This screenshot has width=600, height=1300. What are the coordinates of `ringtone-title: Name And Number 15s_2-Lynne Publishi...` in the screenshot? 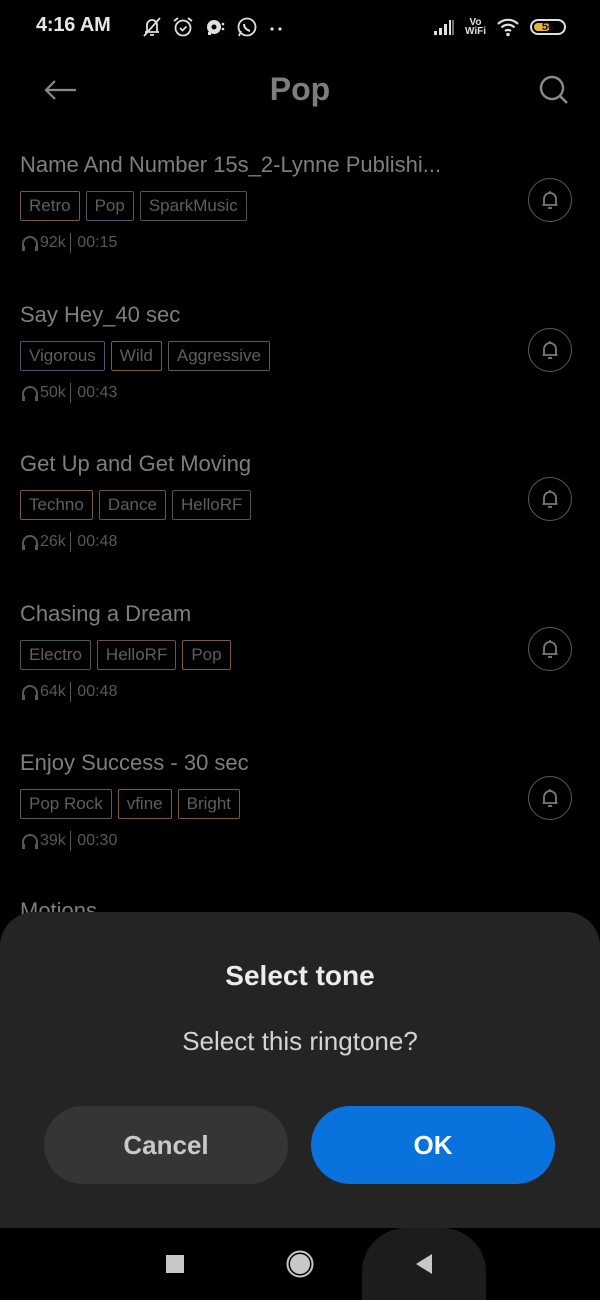 It's located at (231, 164).